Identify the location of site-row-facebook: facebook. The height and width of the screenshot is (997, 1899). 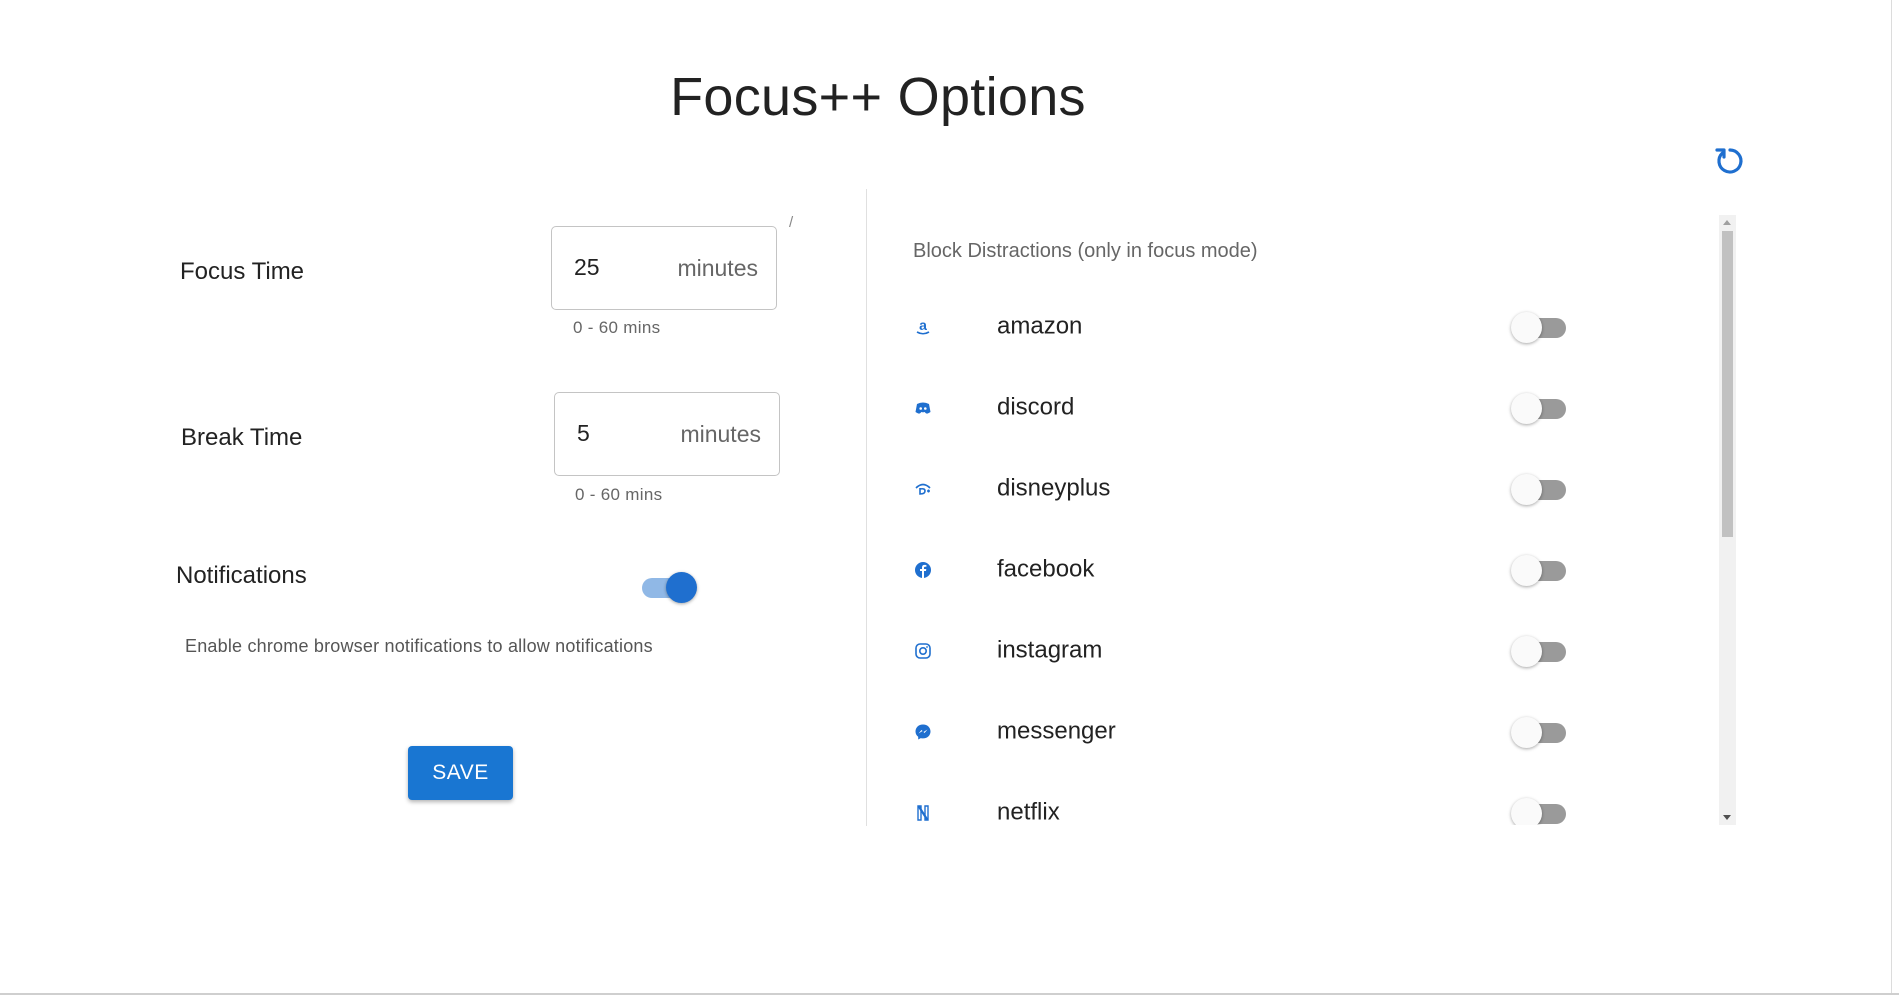
(1308, 569).